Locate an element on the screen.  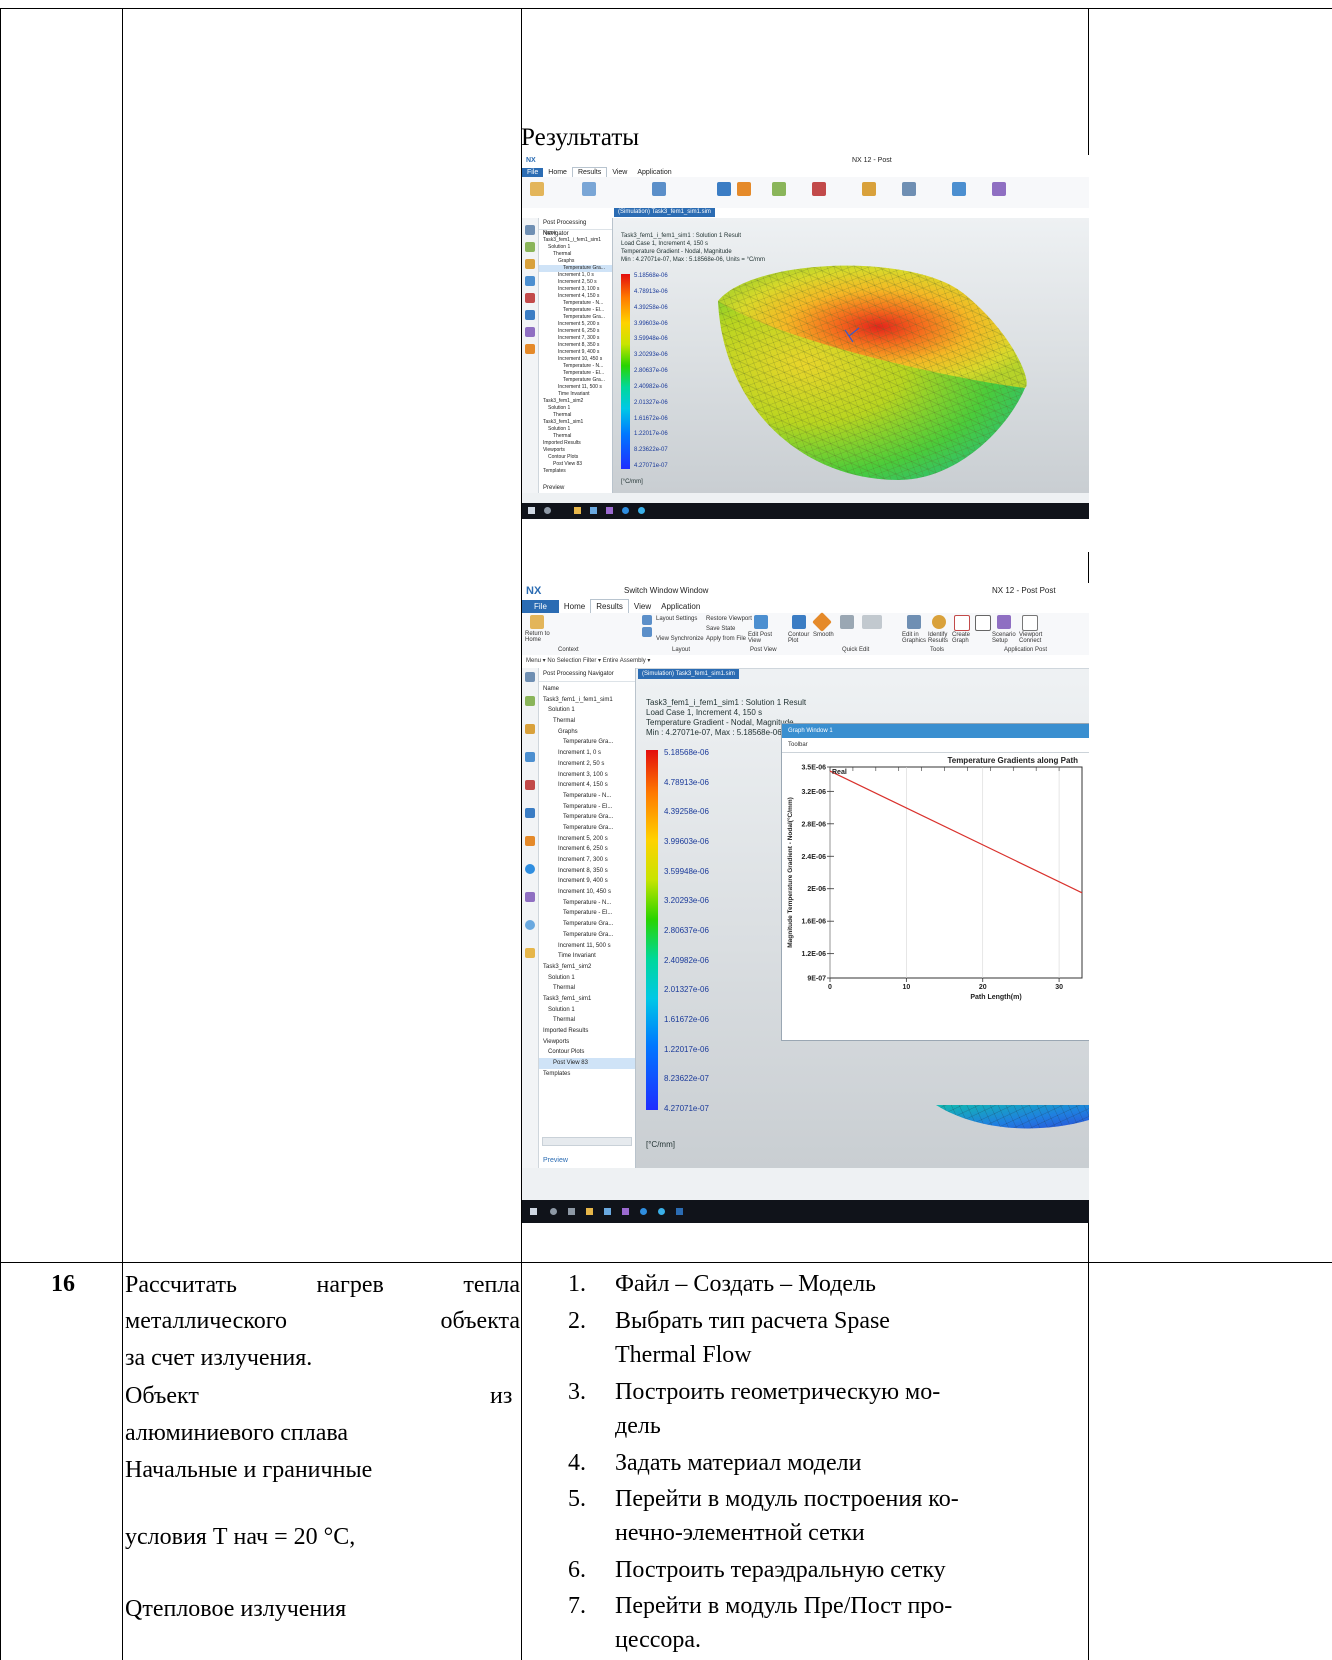
identify-results-icon is located at coordinates (939, 622).